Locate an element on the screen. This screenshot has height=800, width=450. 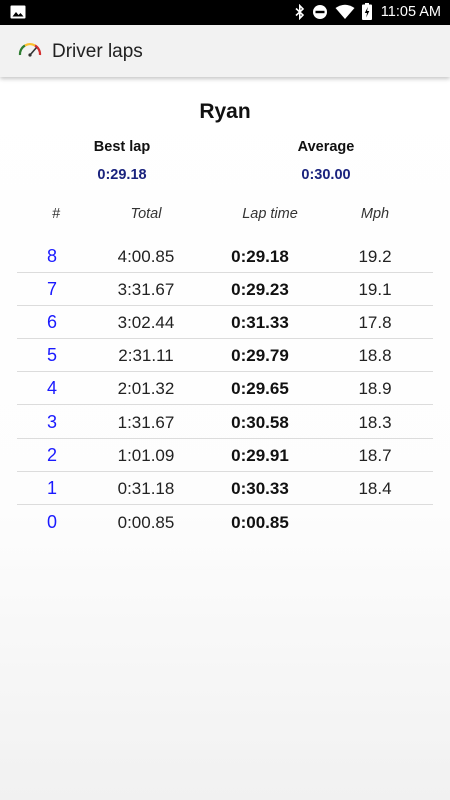
lap-row: 0 0:00.85 0:00.85 is located at coordinates (225, 521).